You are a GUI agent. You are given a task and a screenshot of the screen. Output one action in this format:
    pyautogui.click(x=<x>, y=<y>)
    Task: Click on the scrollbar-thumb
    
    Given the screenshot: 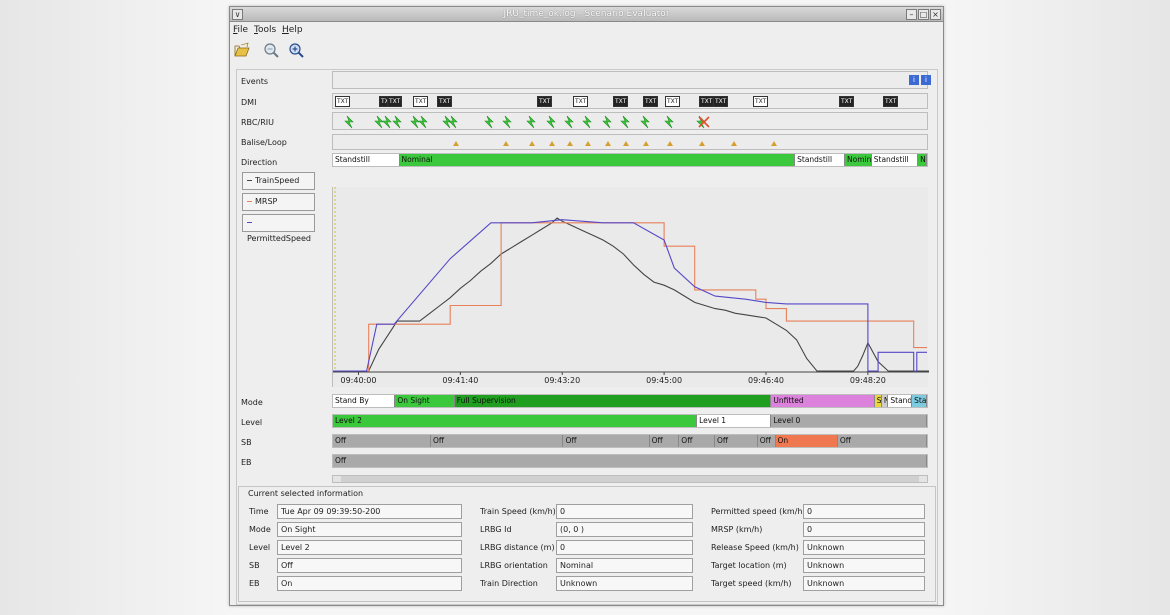 What is the action you would take?
    pyautogui.click(x=630, y=479)
    